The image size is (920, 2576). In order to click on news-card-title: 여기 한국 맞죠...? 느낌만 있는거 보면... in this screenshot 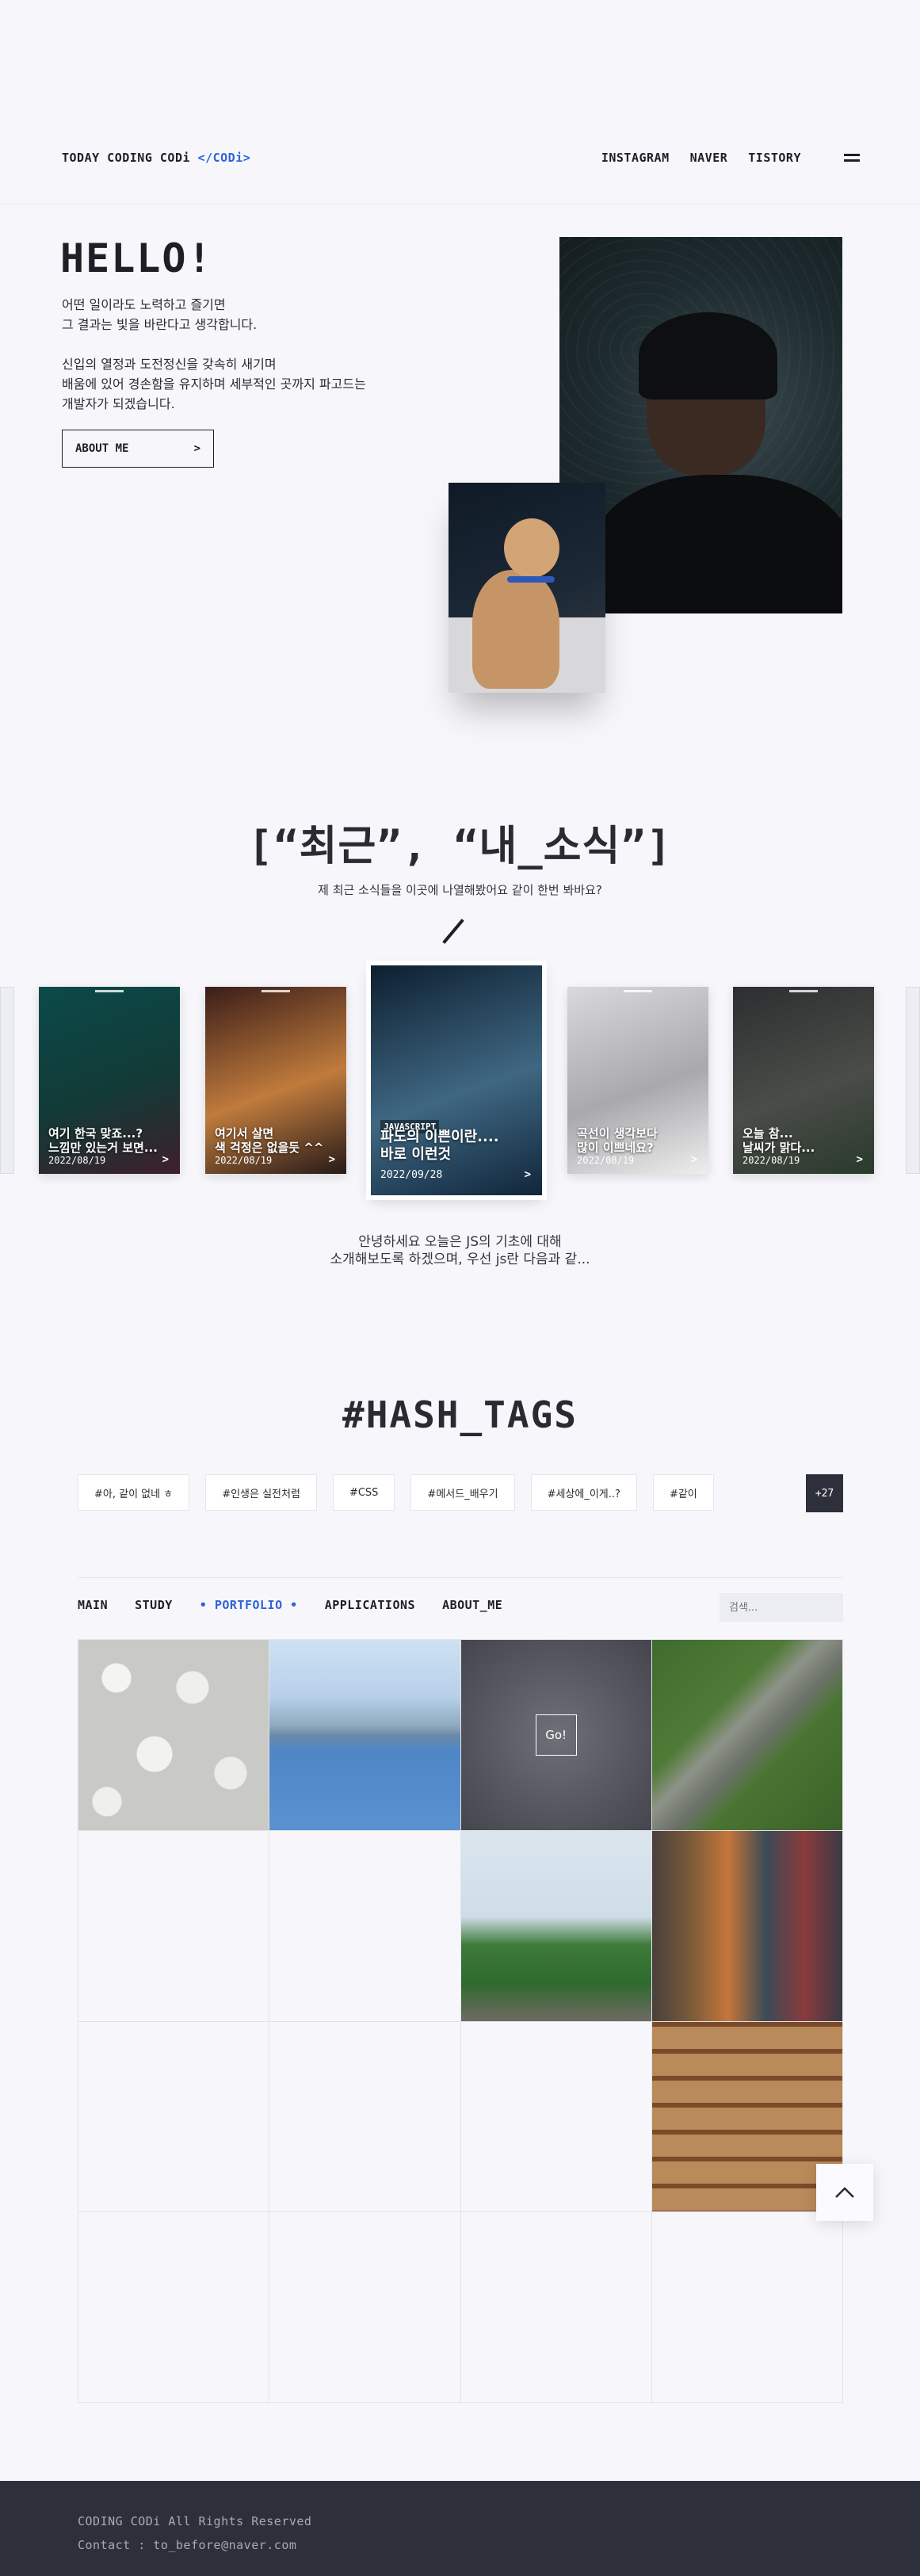, I will do `click(103, 1140)`.